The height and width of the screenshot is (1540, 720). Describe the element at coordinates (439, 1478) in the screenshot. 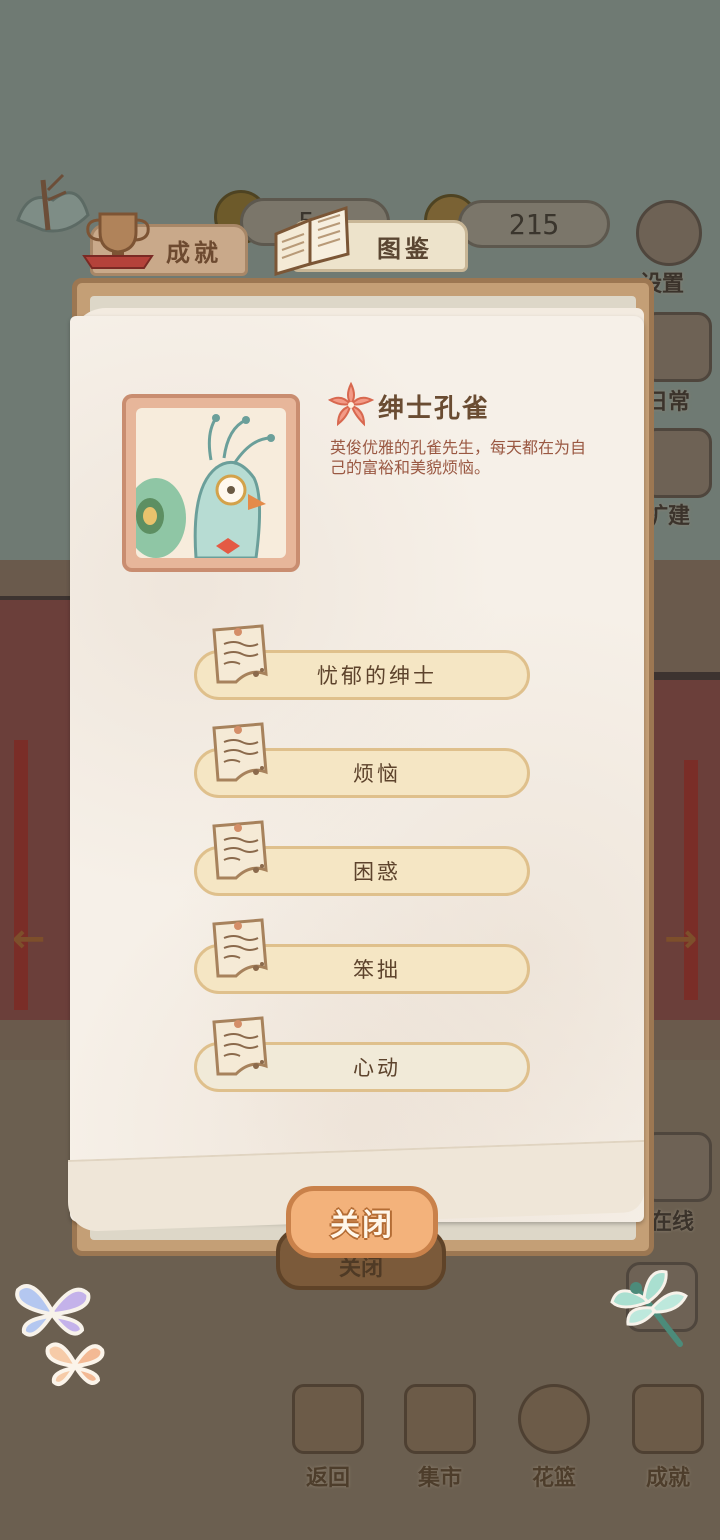

I see `nav-market-label: 集市` at that location.